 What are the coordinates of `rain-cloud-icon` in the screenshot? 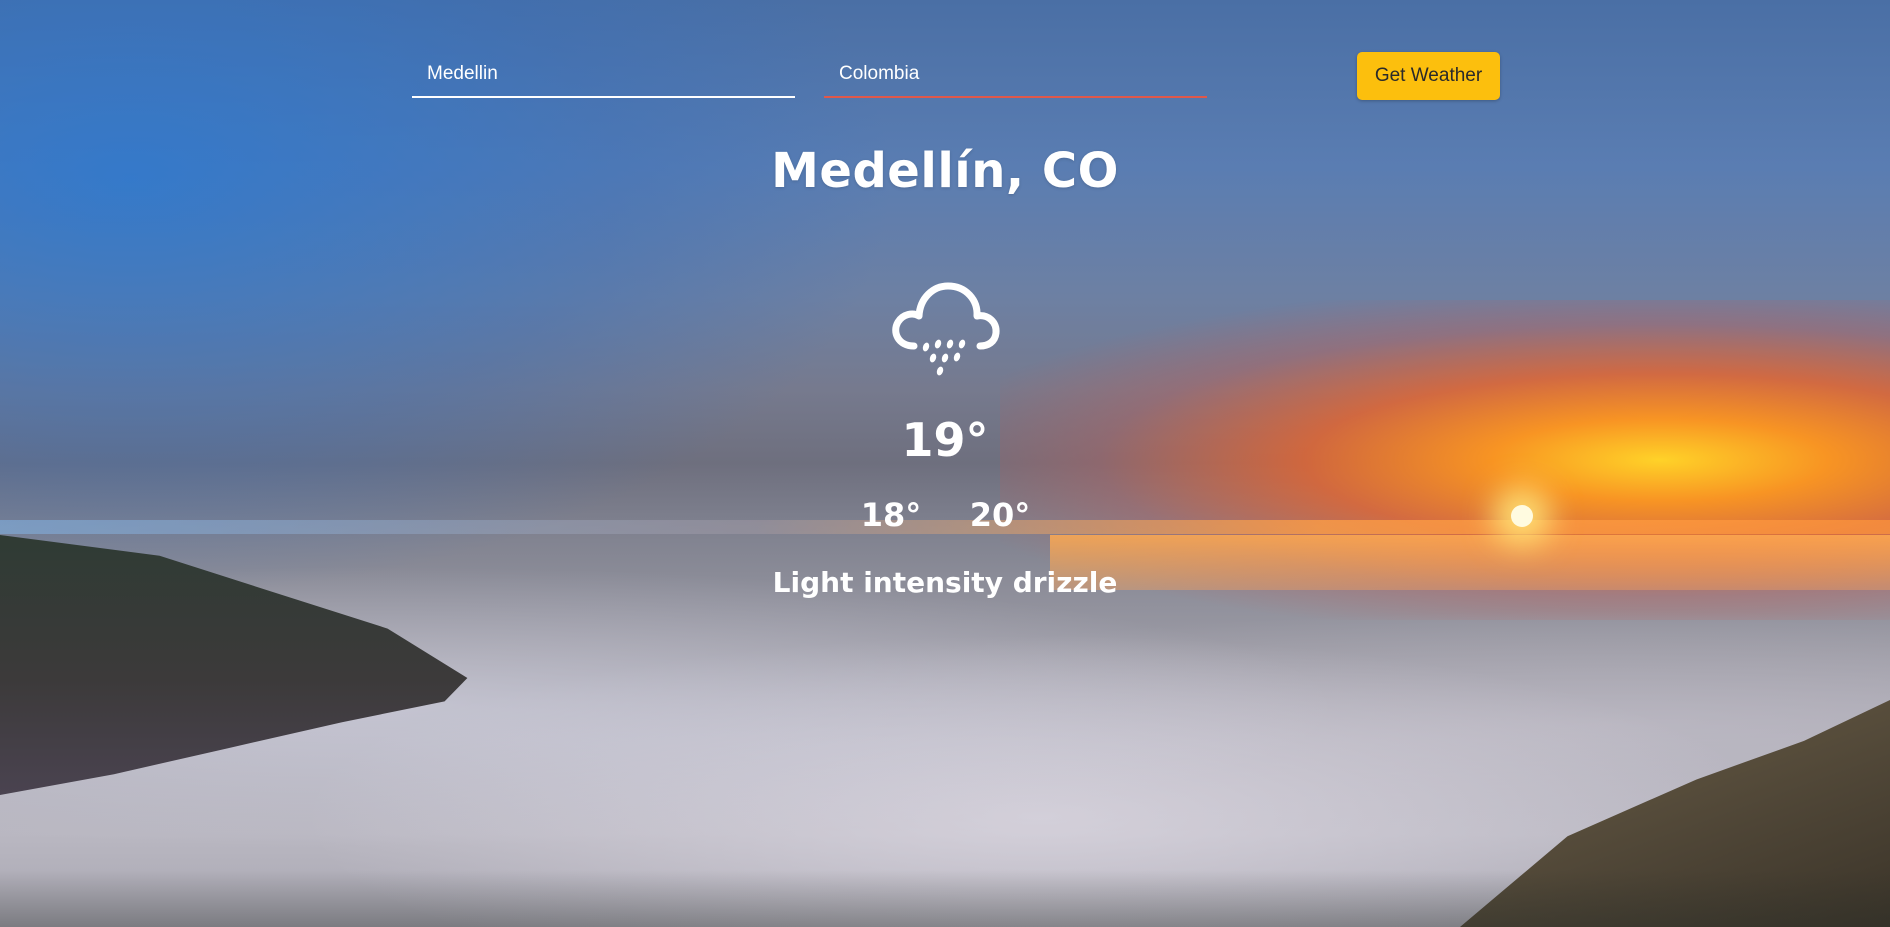 It's located at (946, 329).